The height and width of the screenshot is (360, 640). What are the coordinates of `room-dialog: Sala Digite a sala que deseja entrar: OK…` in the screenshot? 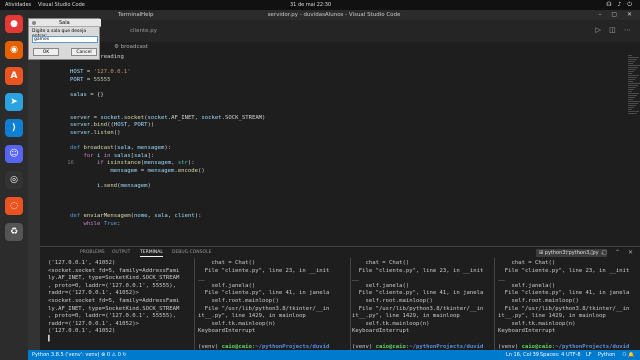 It's located at (64, 39).